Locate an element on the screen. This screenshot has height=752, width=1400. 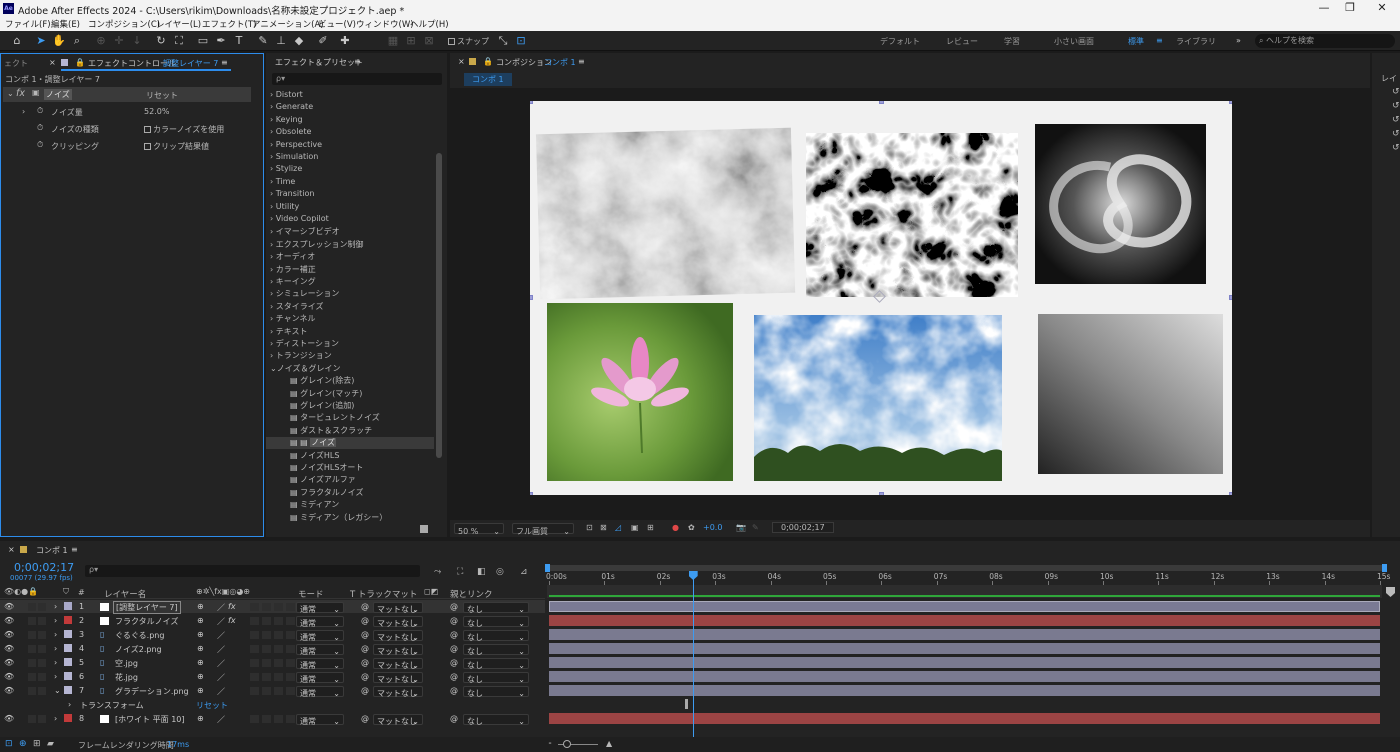
reset-exposure-icon: ✿ is located at coordinates (691, 527).